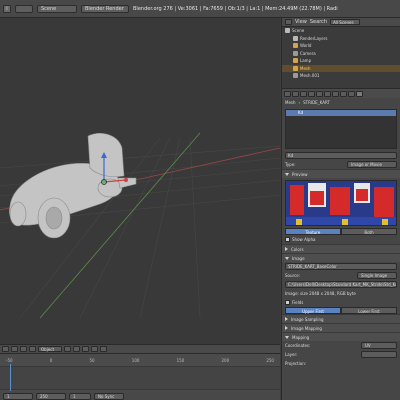 The height and width of the screenshot is (400, 400). I want to click on timeline-ruler: -50 0 50 100 150 200 250, so click(140, 361).